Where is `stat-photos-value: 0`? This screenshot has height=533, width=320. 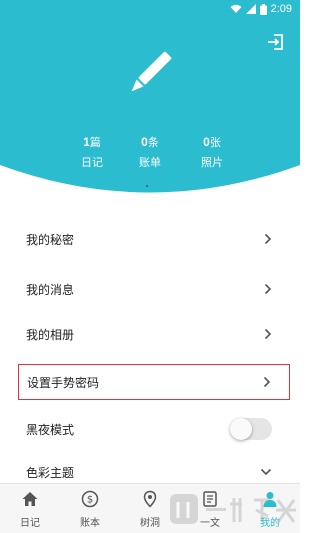
stat-photos-value: 0 is located at coordinates (206, 142).